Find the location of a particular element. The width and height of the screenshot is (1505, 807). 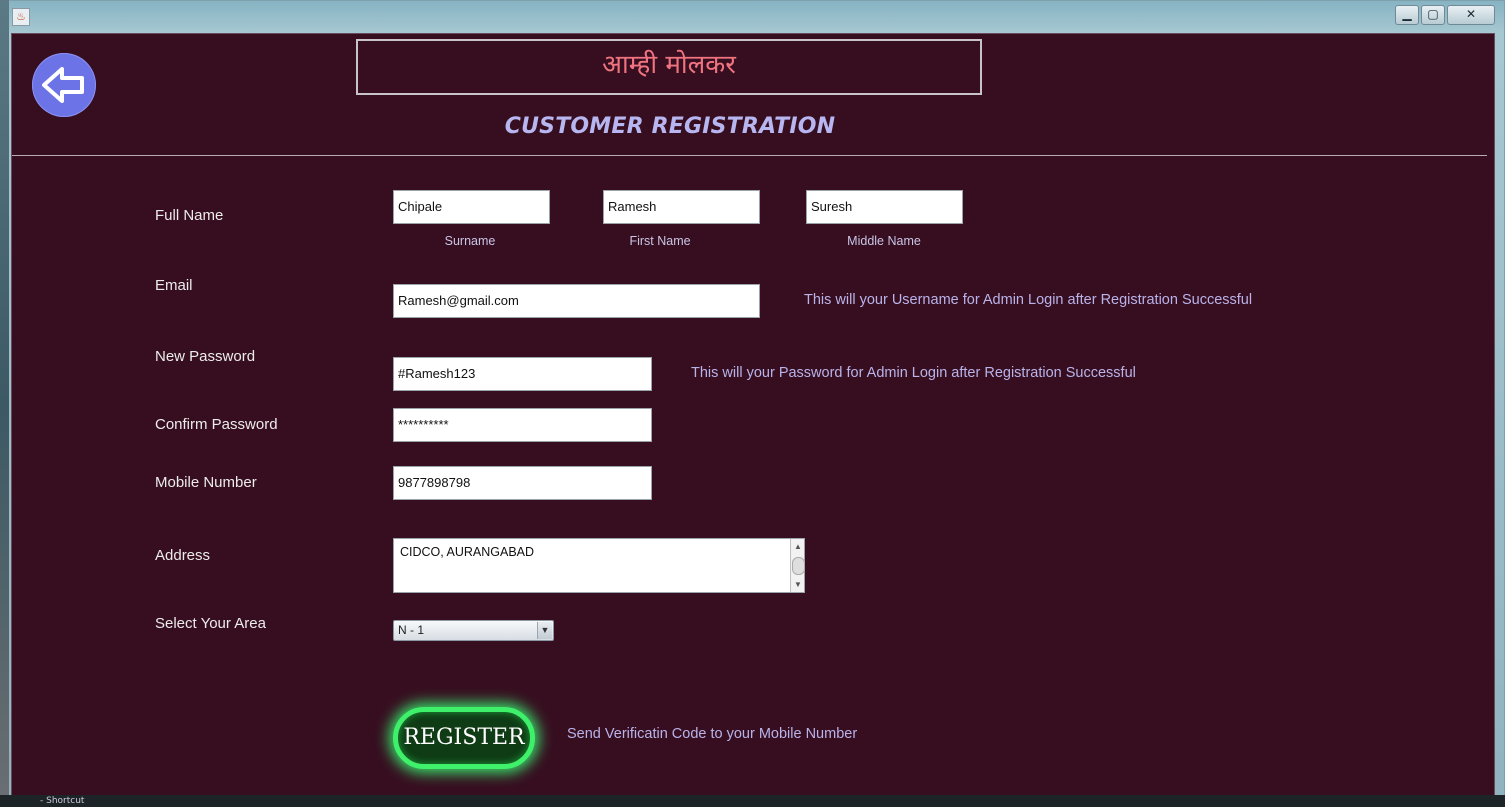

arrow-left-icon is located at coordinates (63, 85).